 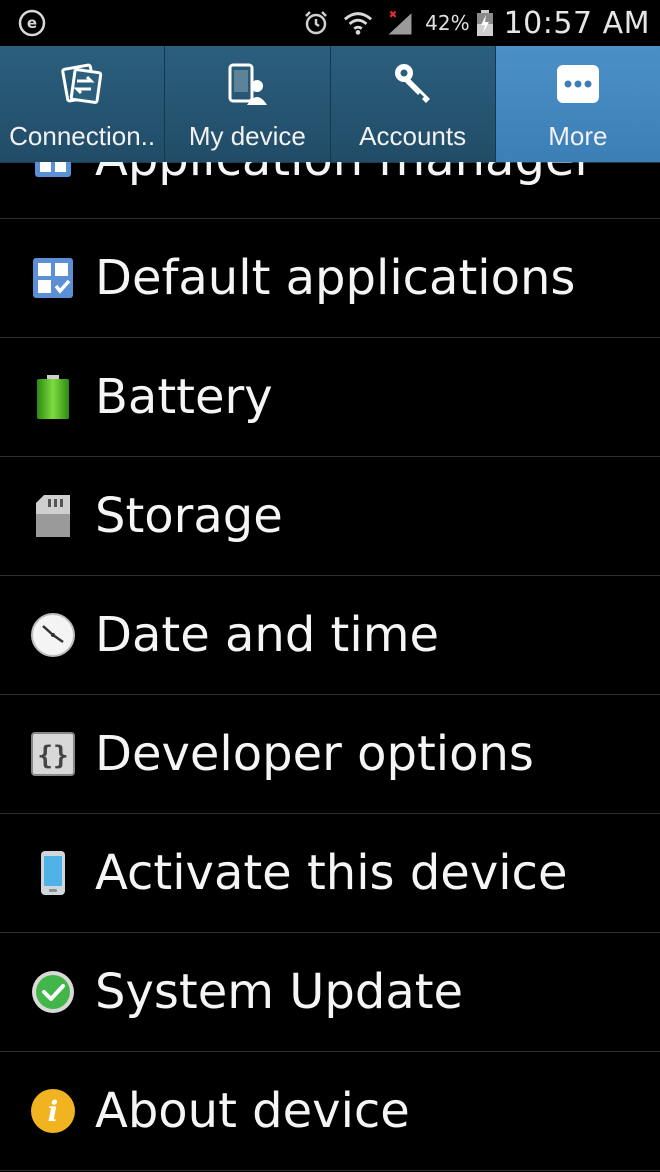 What do you see at coordinates (247, 136) in the screenshot?
I see `tab-label: My device` at bounding box center [247, 136].